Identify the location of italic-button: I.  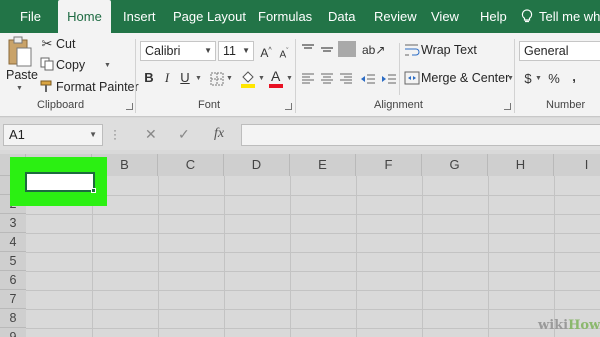
(167, 78).